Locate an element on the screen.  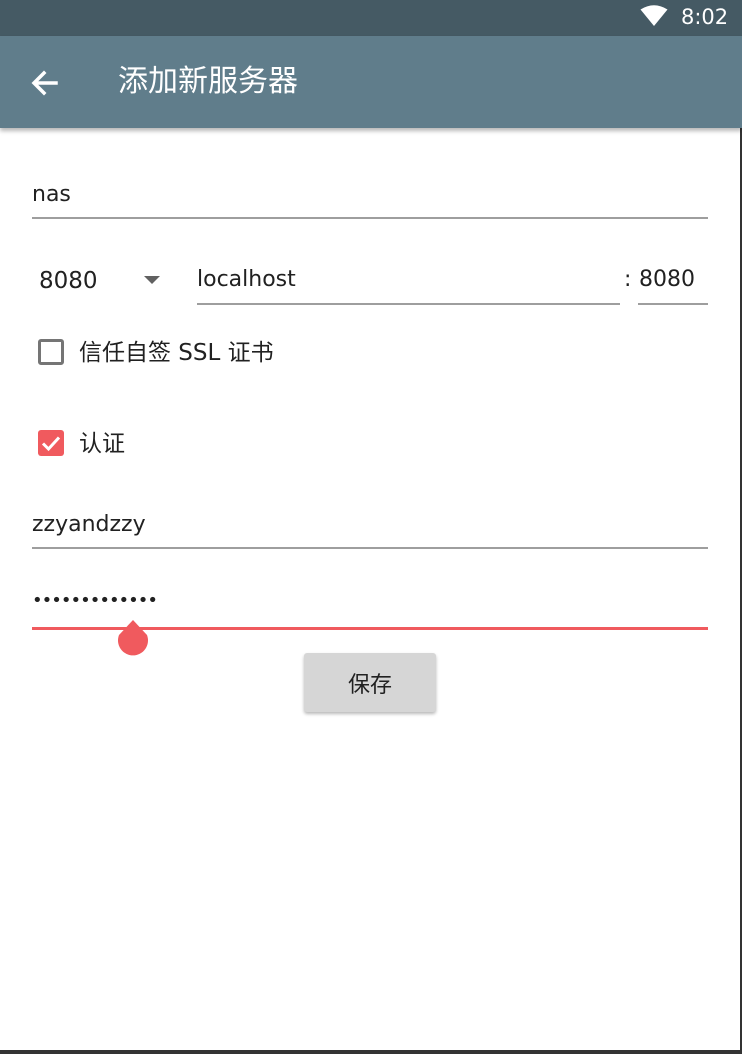
check-icon is located at coordinates (51, 444).